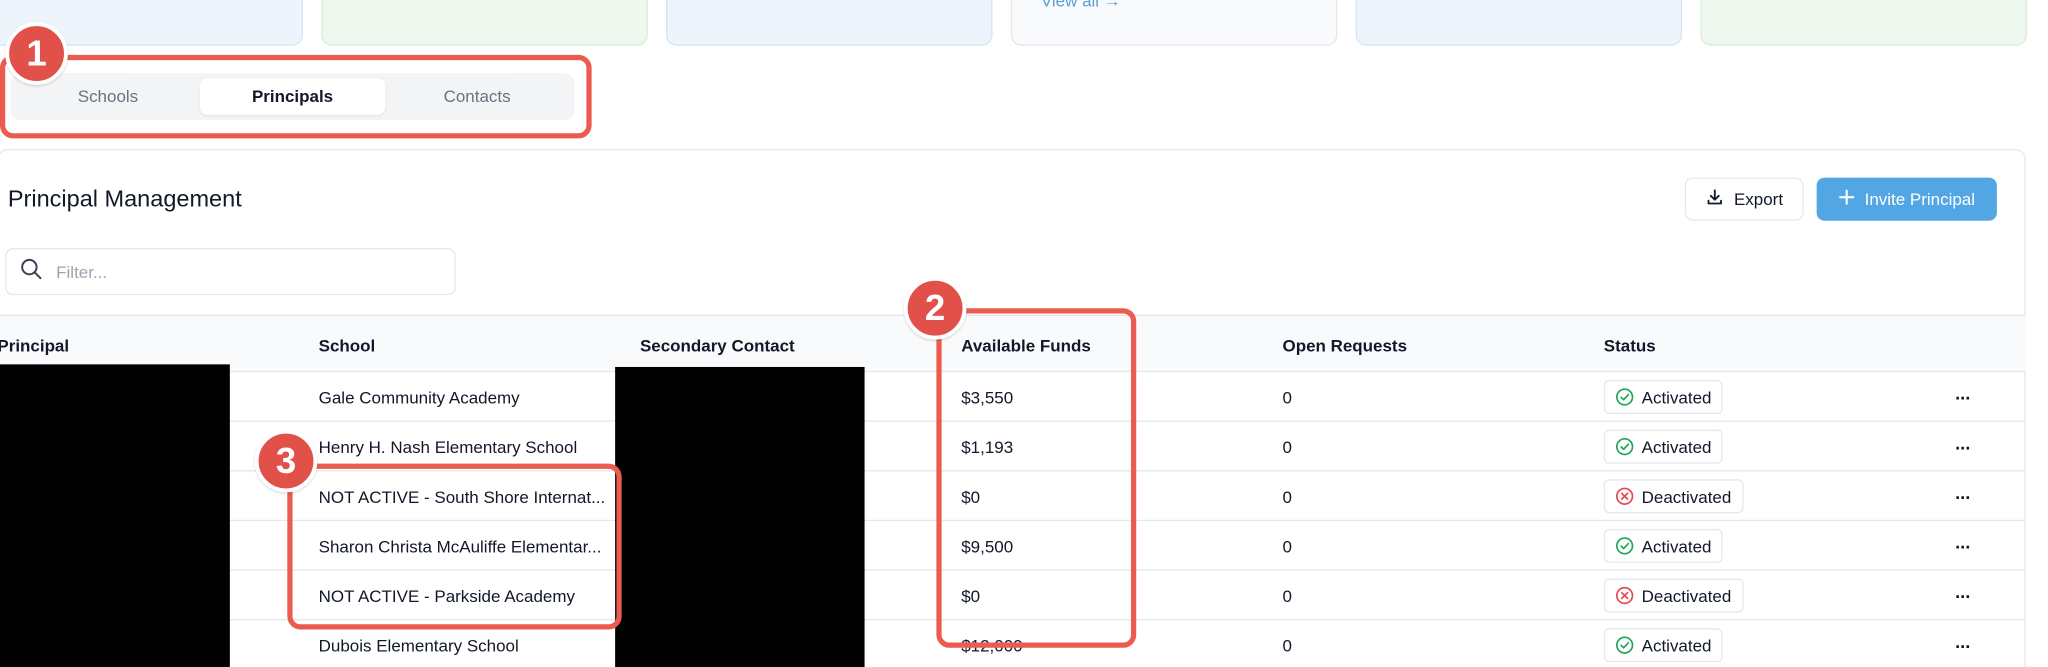 This screenshot has width=2048, height=667. I want to click on column-header-status: Status, so click(1630, 346).